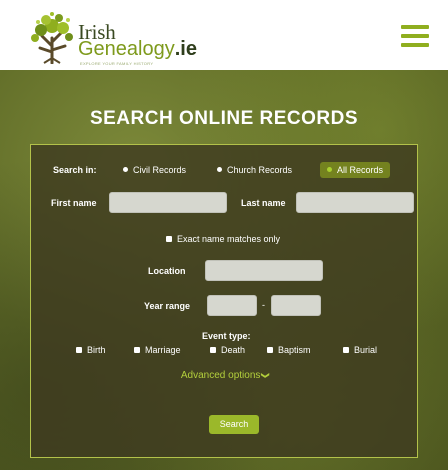 Image resolution: width=448 pixels, height=470 pixels. Describe the element at coordinates (232, 305) in the screenshot. I see `year-from-input` at that location.